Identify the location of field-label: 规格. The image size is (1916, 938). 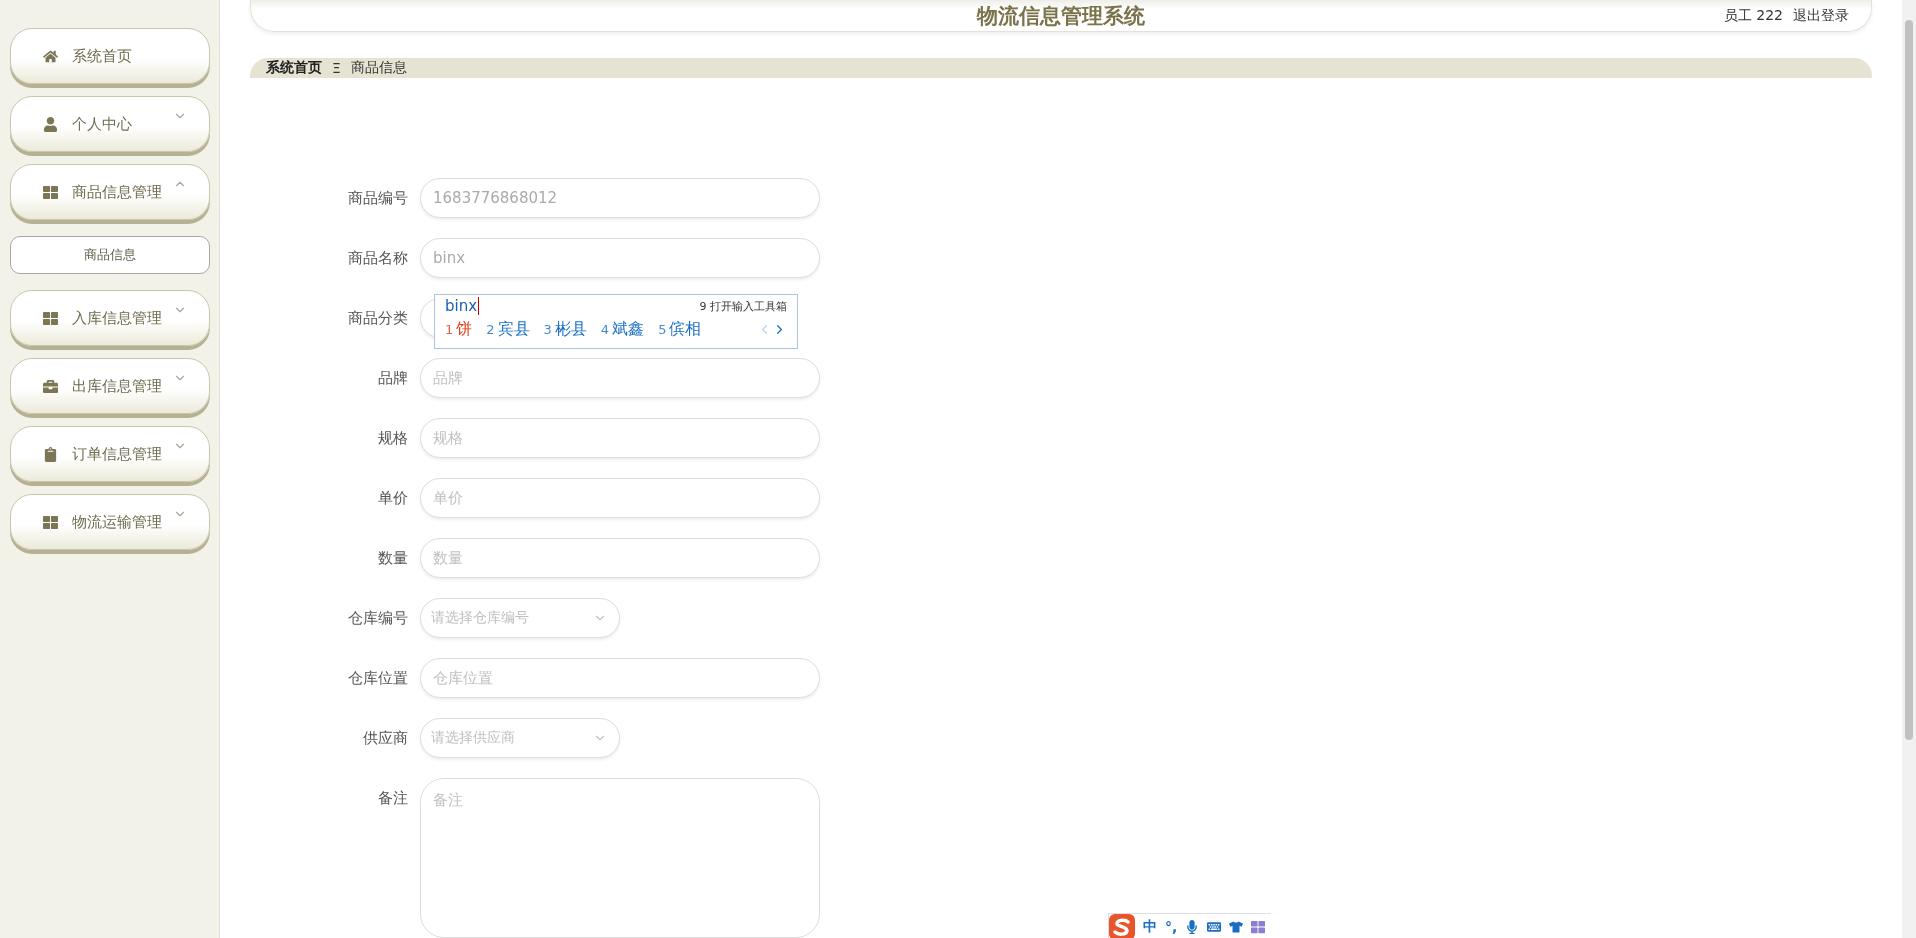
(392, 438).